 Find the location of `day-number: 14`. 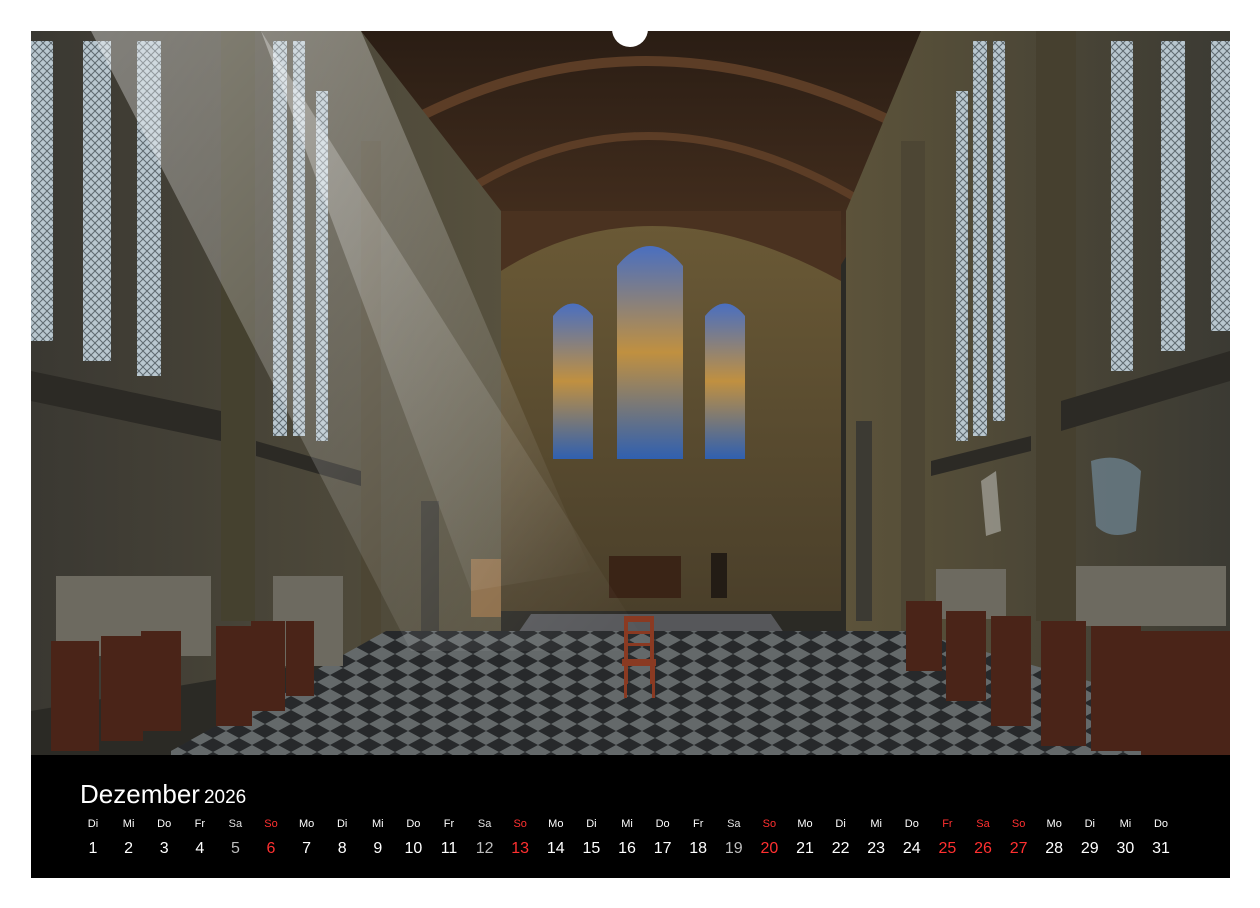

day-number: 14 is located at coordinates (555, 848).